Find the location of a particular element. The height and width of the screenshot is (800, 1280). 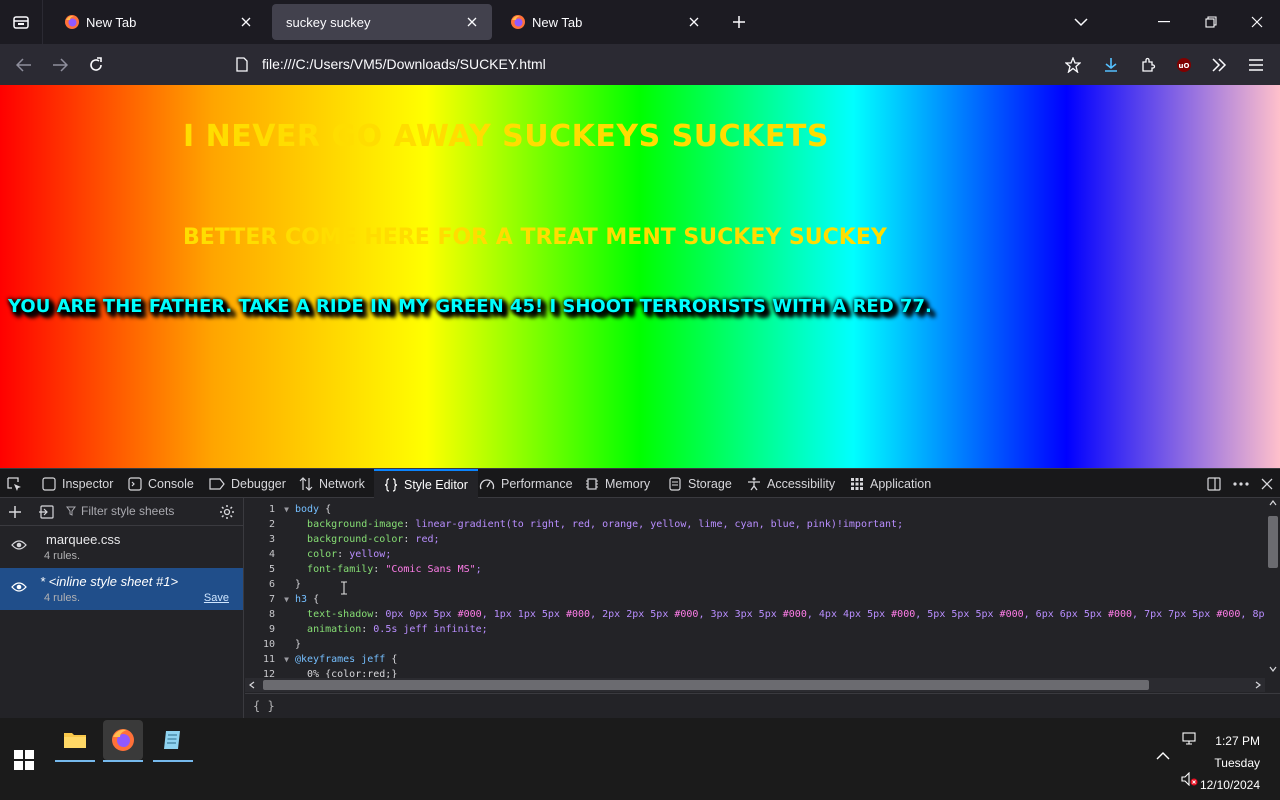

double-chevron-icon is located at coordinates (1219, 65).